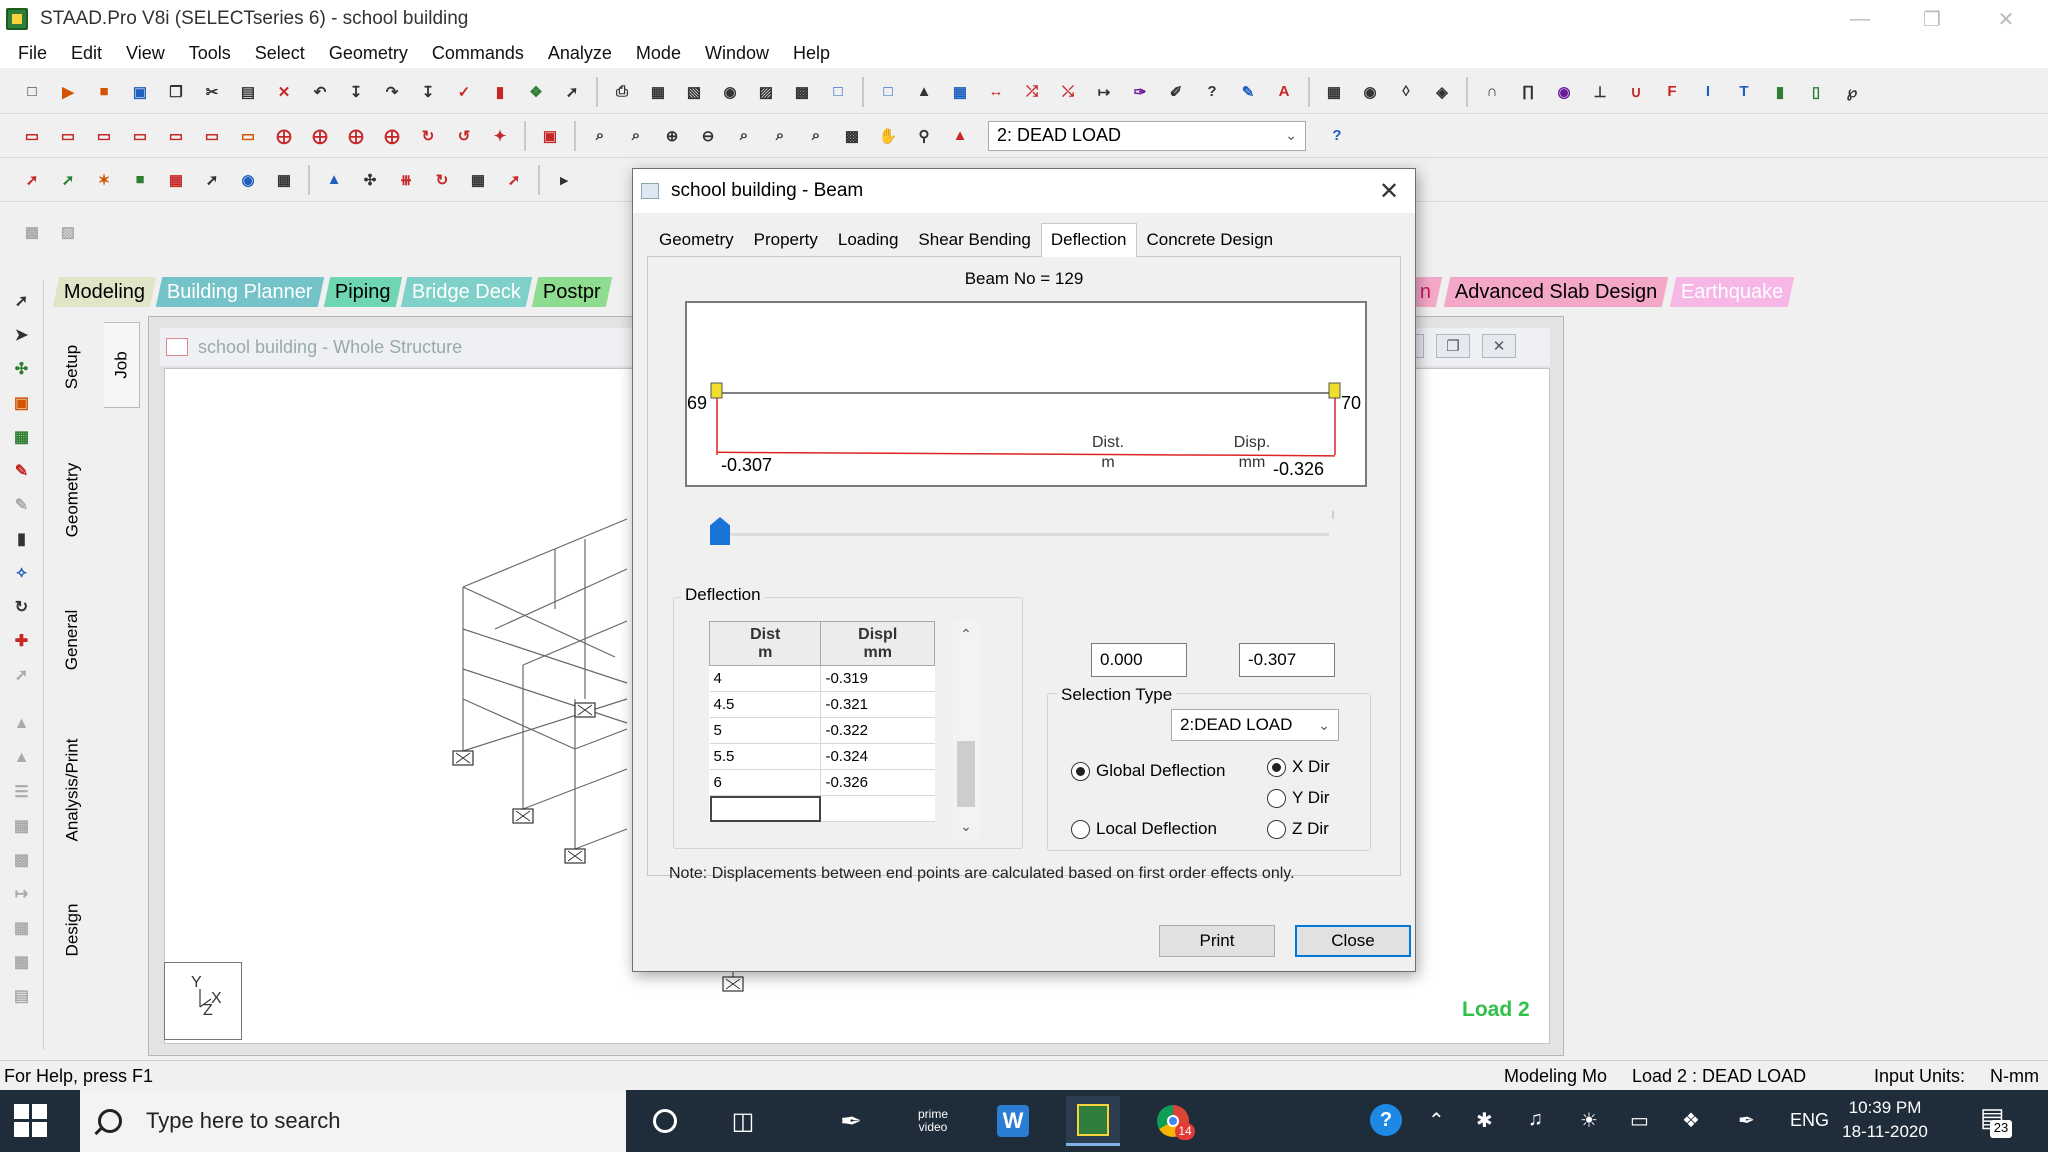 The image size is (2048, 1152). What do you see at coordinates (464, 136) in the screenshot?
I see `spin-right-icon: ↺` at bounding box center [464, 136].